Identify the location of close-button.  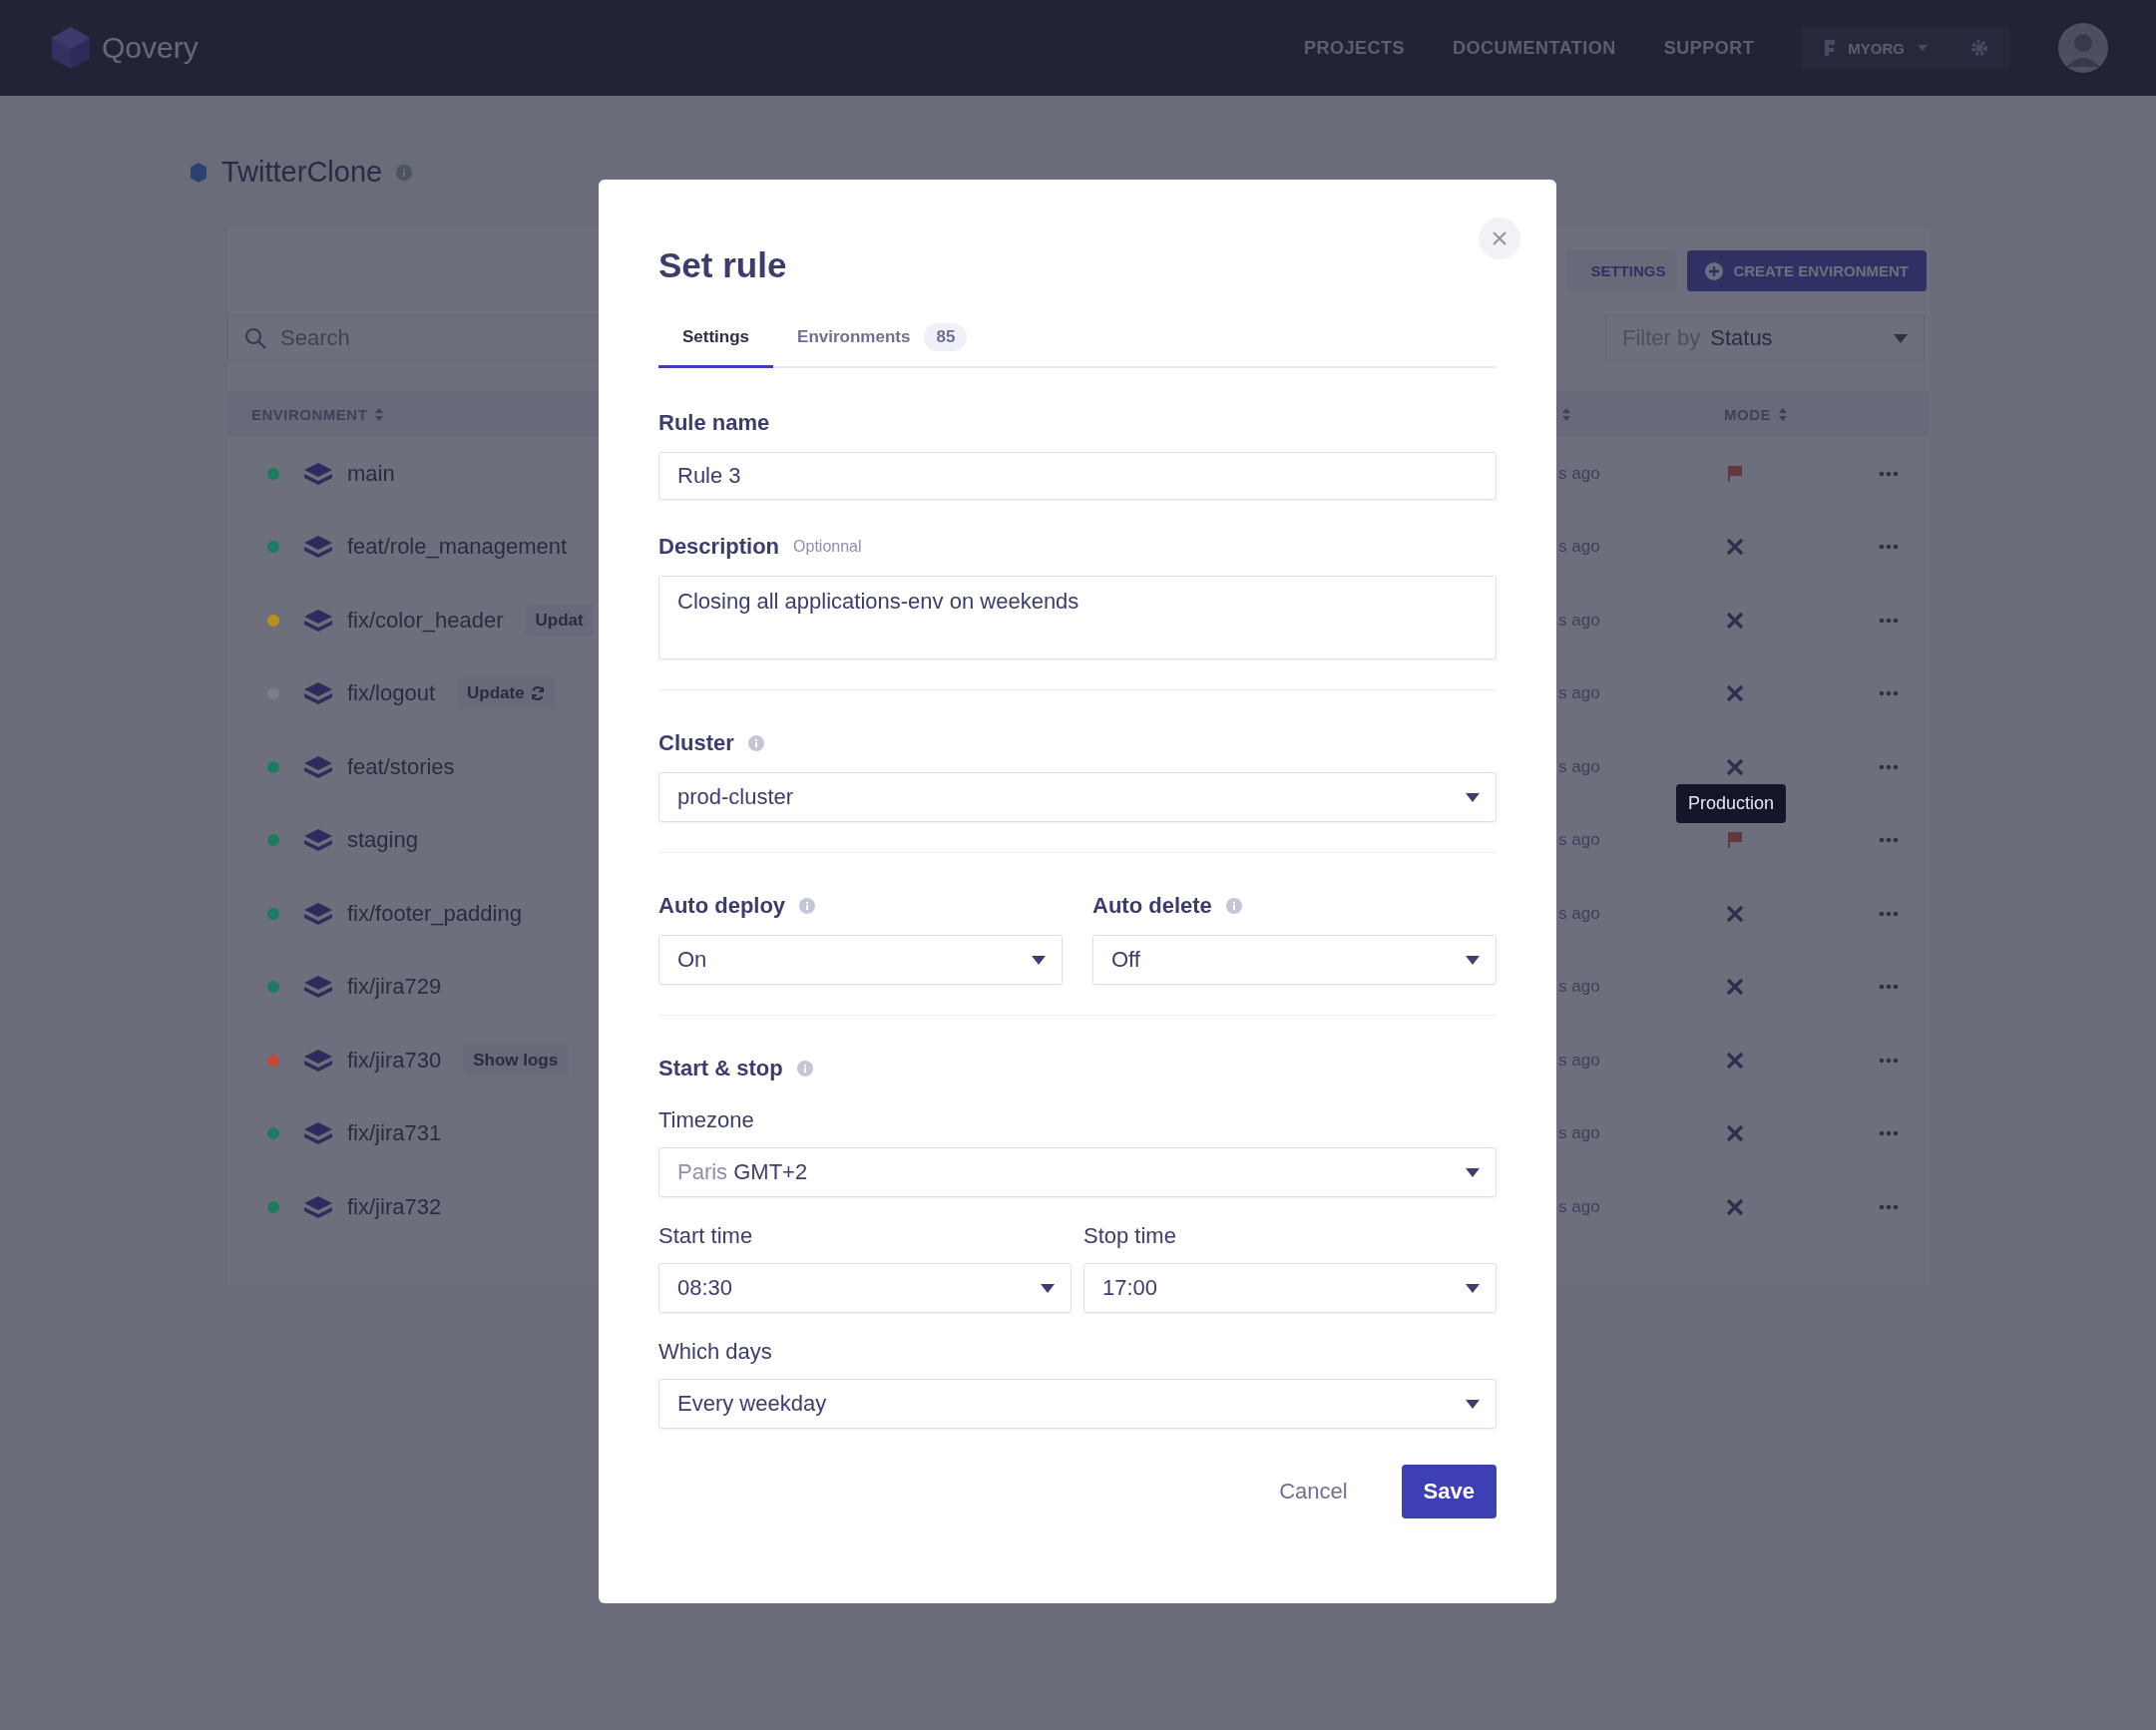
(1499, 238).